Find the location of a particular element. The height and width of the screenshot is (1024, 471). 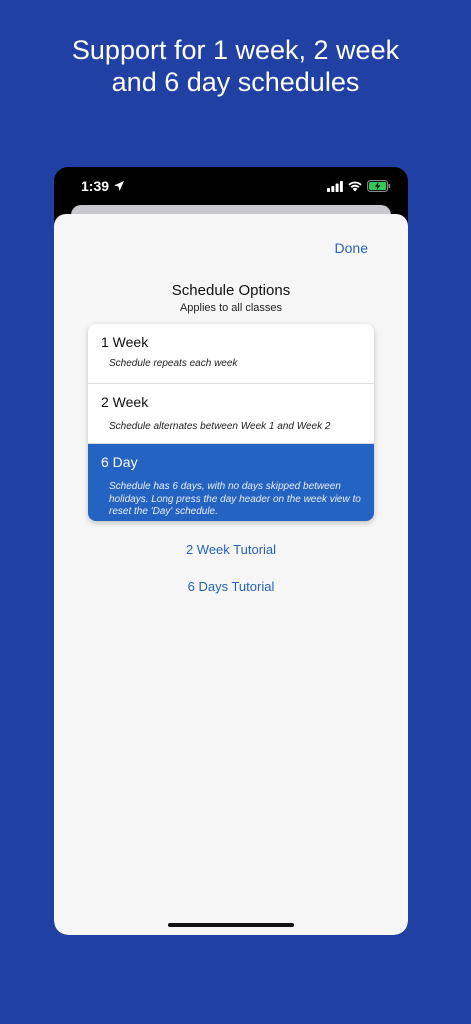

six-days-tutorial-link: 6 Days Tutorial is located at coordinates (231, 586).